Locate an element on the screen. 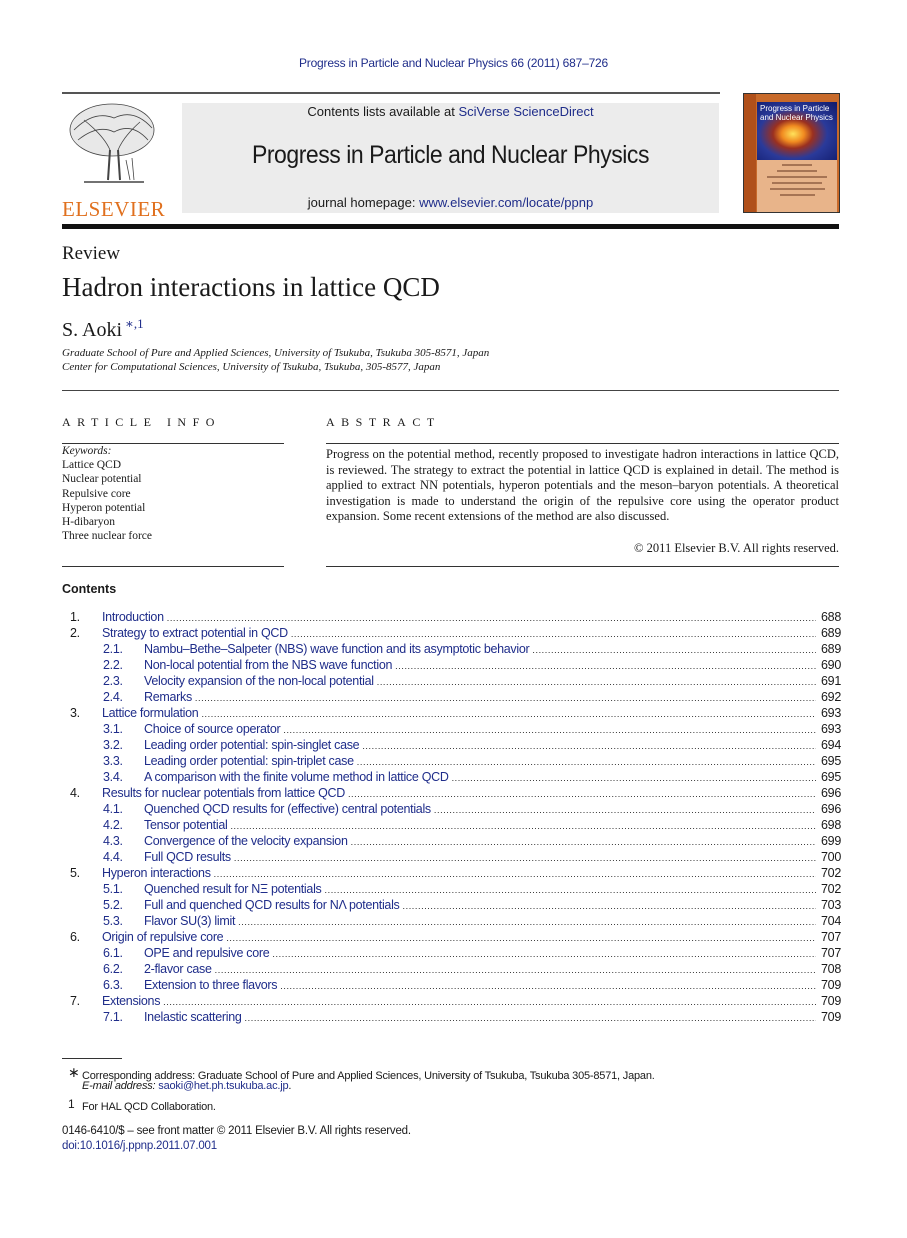 Image resolution: width=907 pixels, height=1238 pixels. homepage-link: www.elsevier.com/locate/ppnp is located at coordinates (506, 202).